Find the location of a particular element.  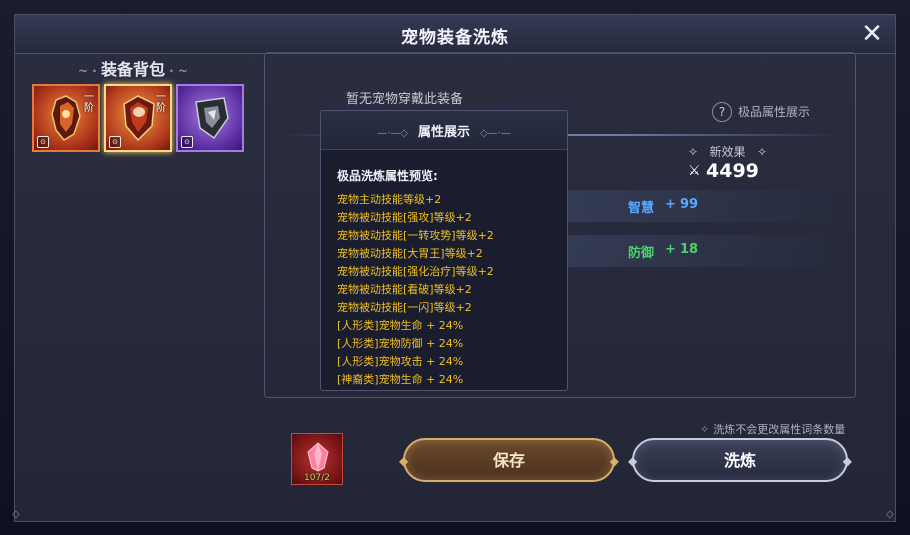

tooltip-header: —·—◇ 属性展示 ◇—·— is located at coordinates (444, 130).